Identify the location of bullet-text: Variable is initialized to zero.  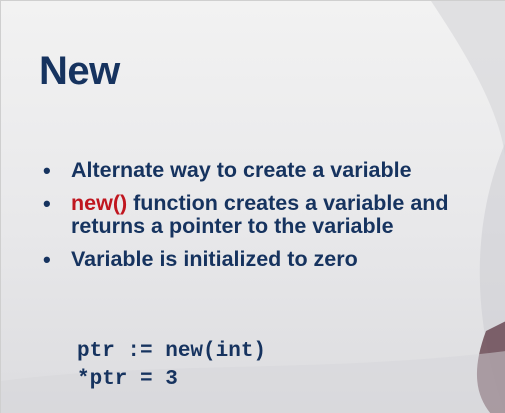
(214, 259).